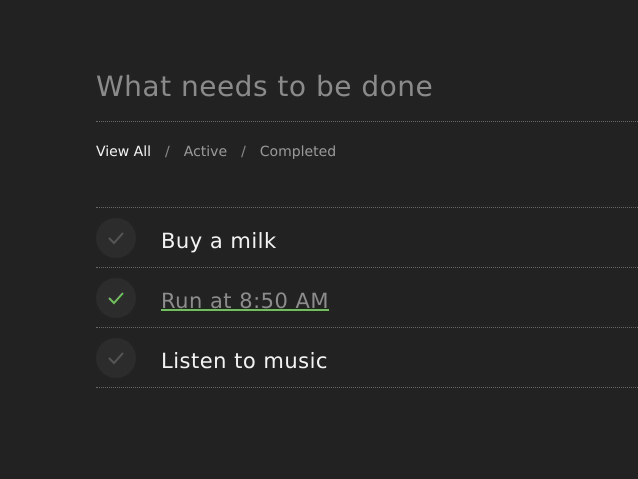 The image size is (638, 479). I want to click on filter-tab: Active, so click(206, 152).